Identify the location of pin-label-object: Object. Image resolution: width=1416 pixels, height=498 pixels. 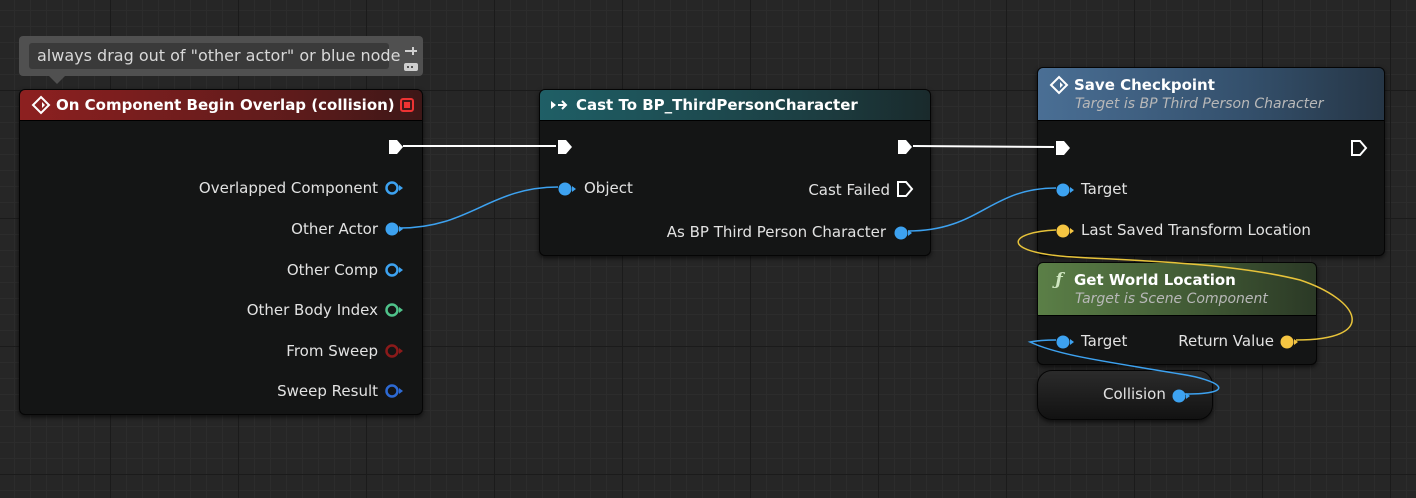
(608, 188).